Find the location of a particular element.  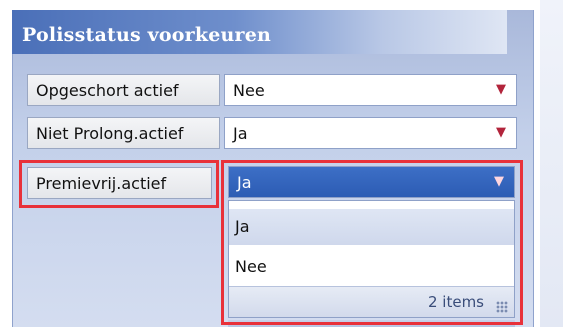

panel-title: Polisstatus voorkeuren is located at coordinates (147, 35).